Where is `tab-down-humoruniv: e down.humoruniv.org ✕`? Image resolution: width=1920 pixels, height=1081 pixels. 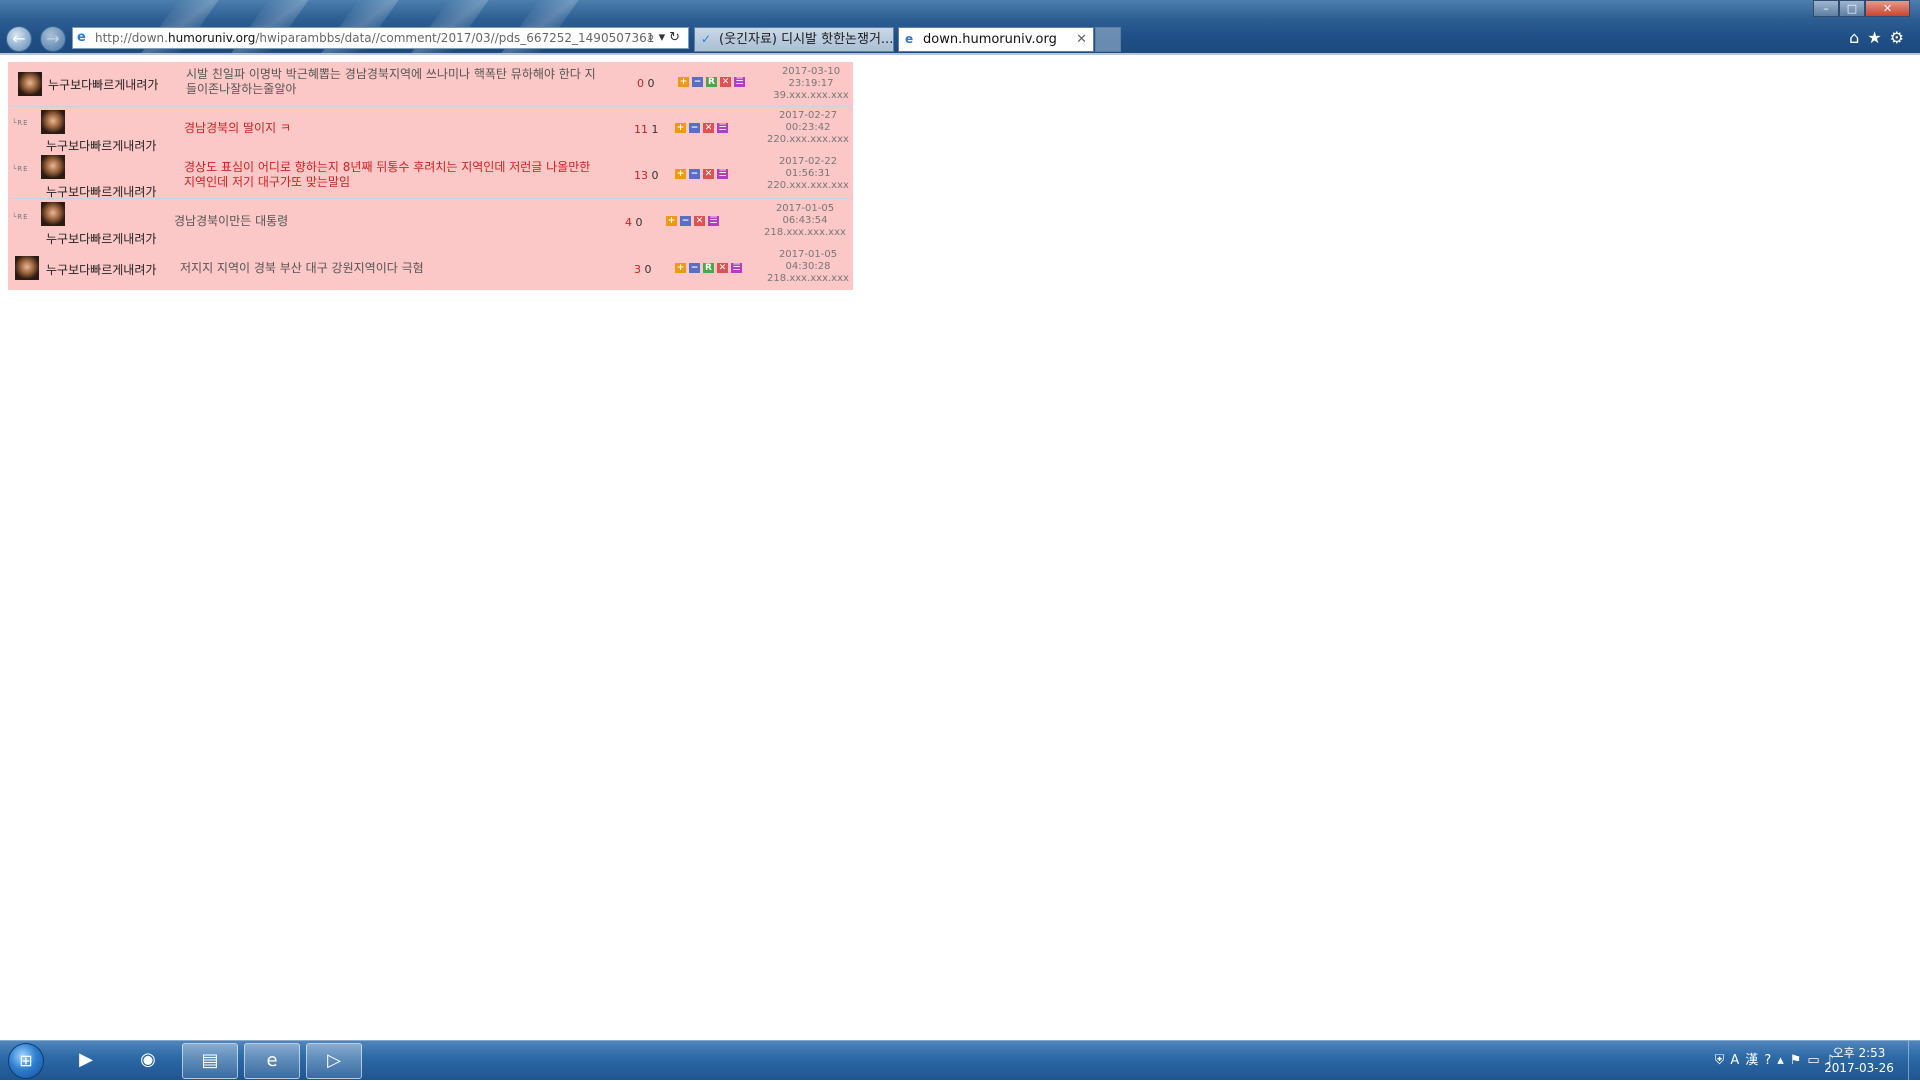
tab-down-humoruniv: e down.humoruniv.org ✕ is located at coordinates (996, 39).